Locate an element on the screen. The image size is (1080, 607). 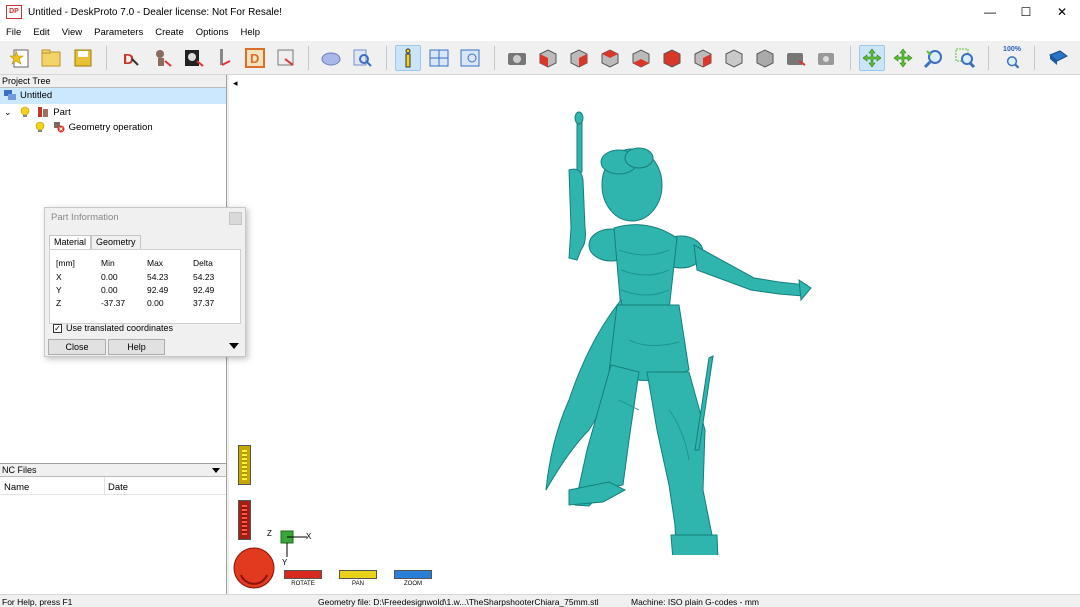
view-top-icon is located at coordinates (672, 58).